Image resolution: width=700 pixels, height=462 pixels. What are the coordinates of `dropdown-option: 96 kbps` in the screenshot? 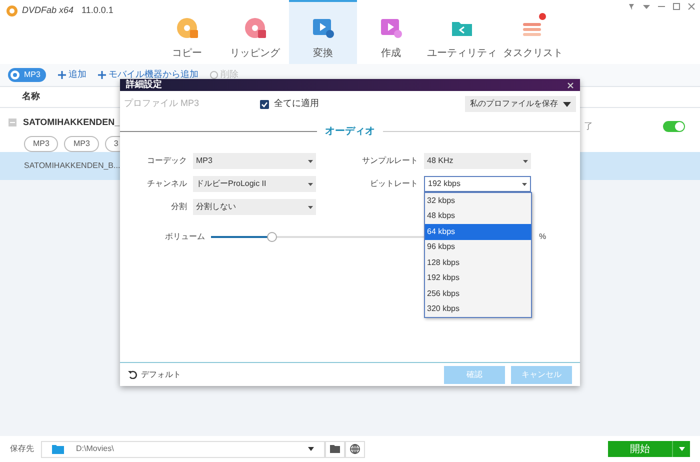 It's located at (478, 247).